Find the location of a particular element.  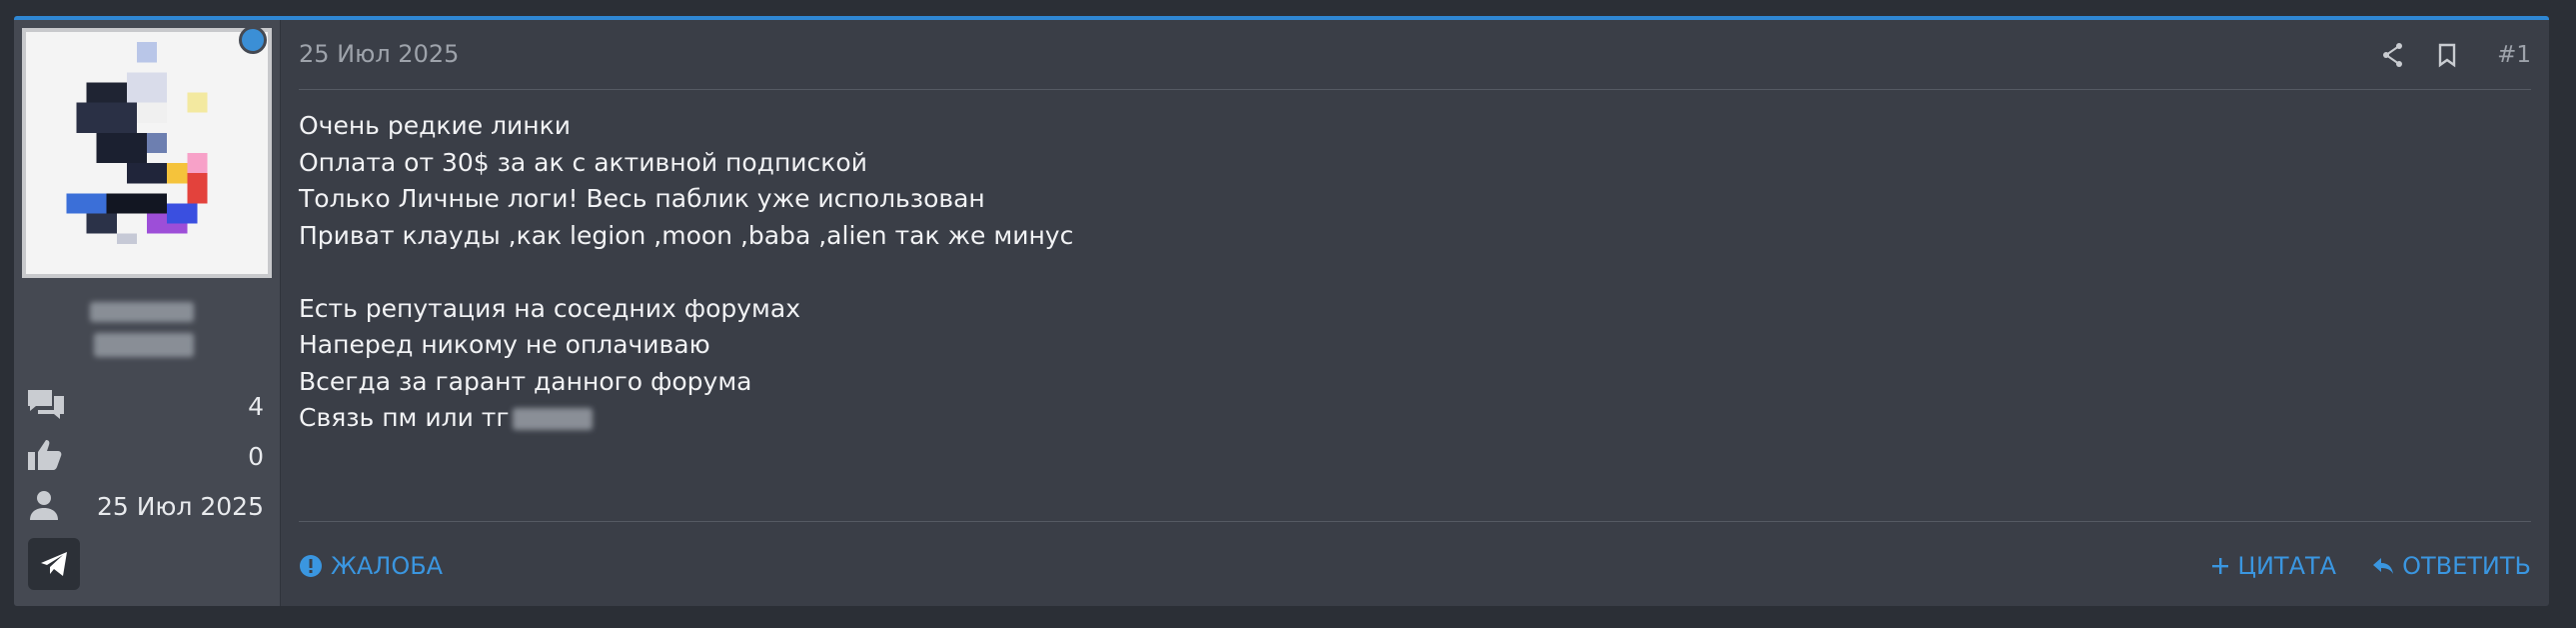

share-icon is located at coordinates (2393, 57).